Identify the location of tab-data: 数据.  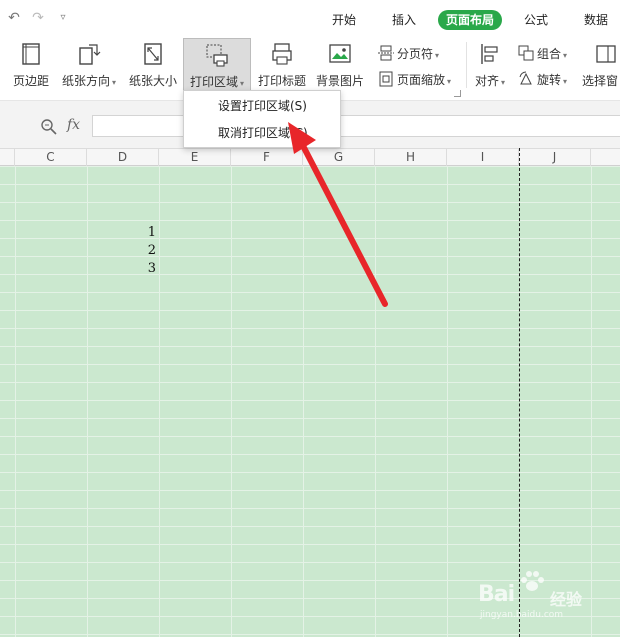
(596, 20).